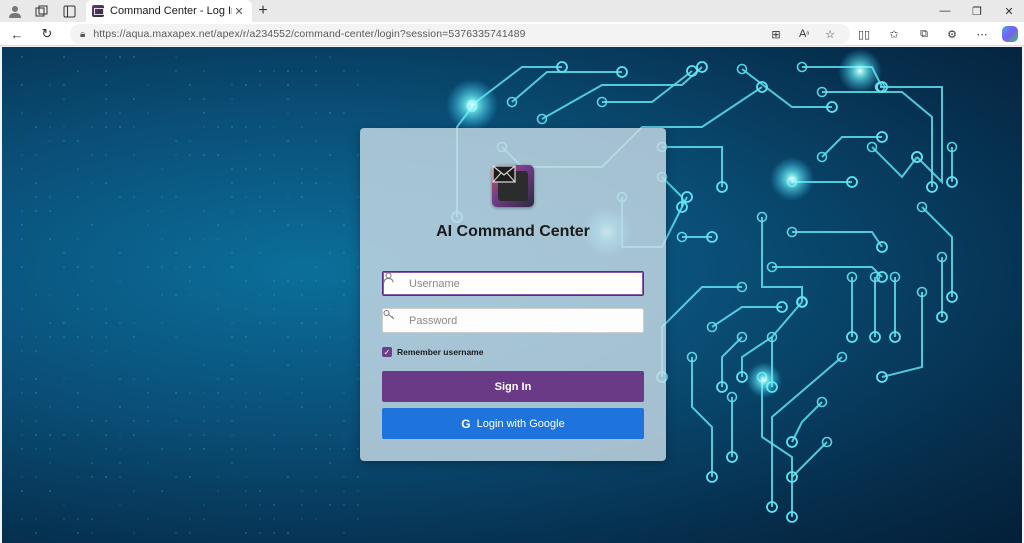  I want to click on tab-strip: Command Center - Log In ✕ + — ❐ ✕, so click(512, 11).